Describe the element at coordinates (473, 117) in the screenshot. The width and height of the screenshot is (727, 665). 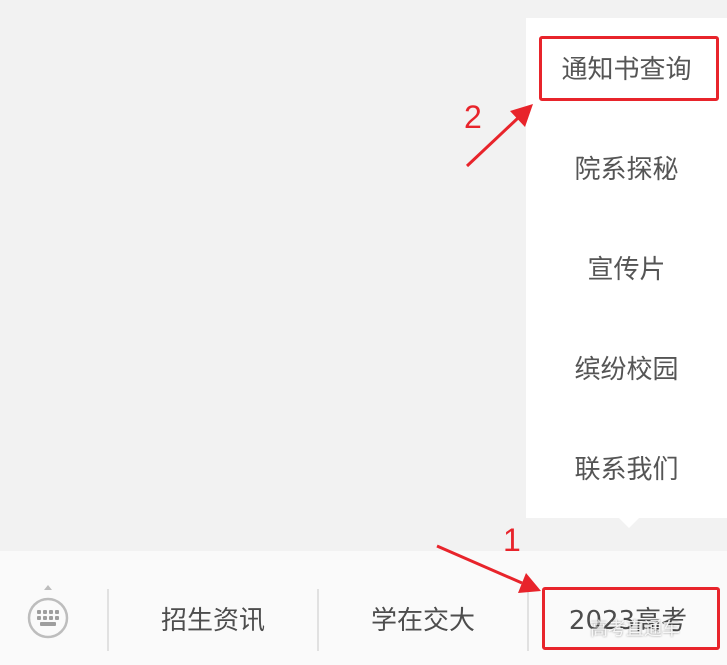
I see `step-number-2: 2` at that location.